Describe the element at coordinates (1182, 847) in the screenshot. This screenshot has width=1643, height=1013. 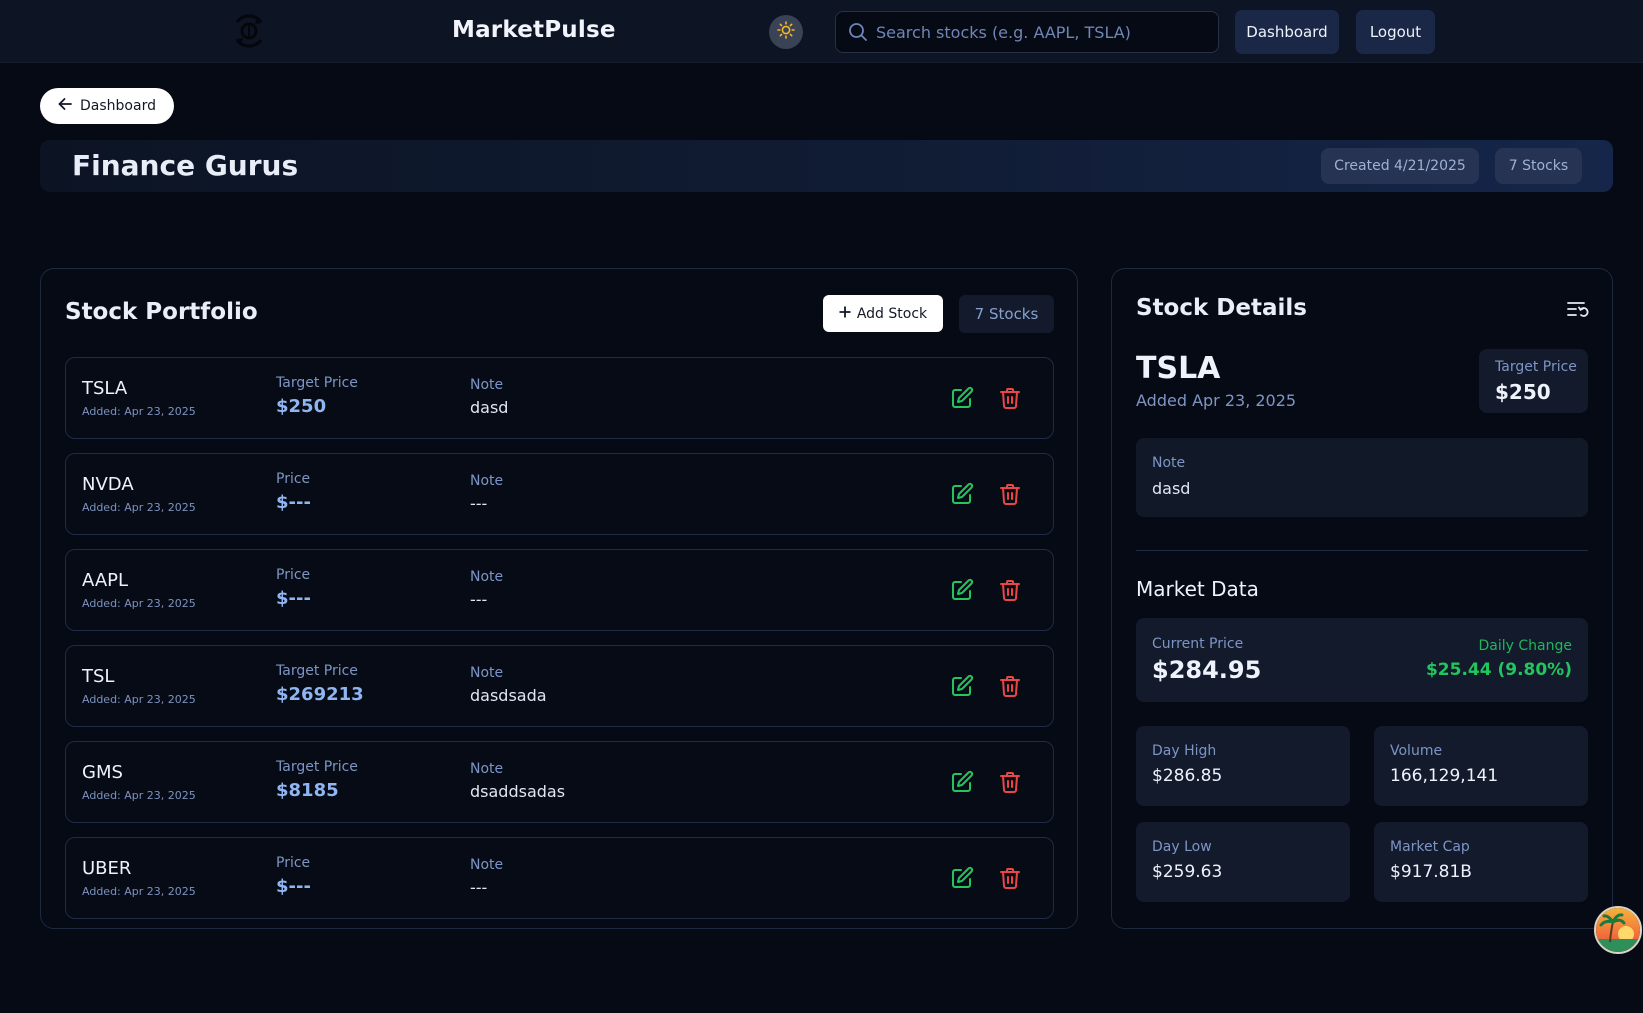
I see `day-low-label: Day Low` at that location.